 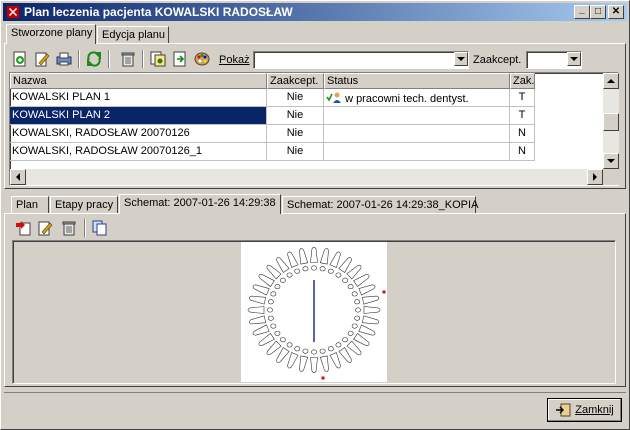 What do you see at coordinates (295, 152) in the screenshot?
I see `cell-accepted: Nie` at bounding box center [295, 152].